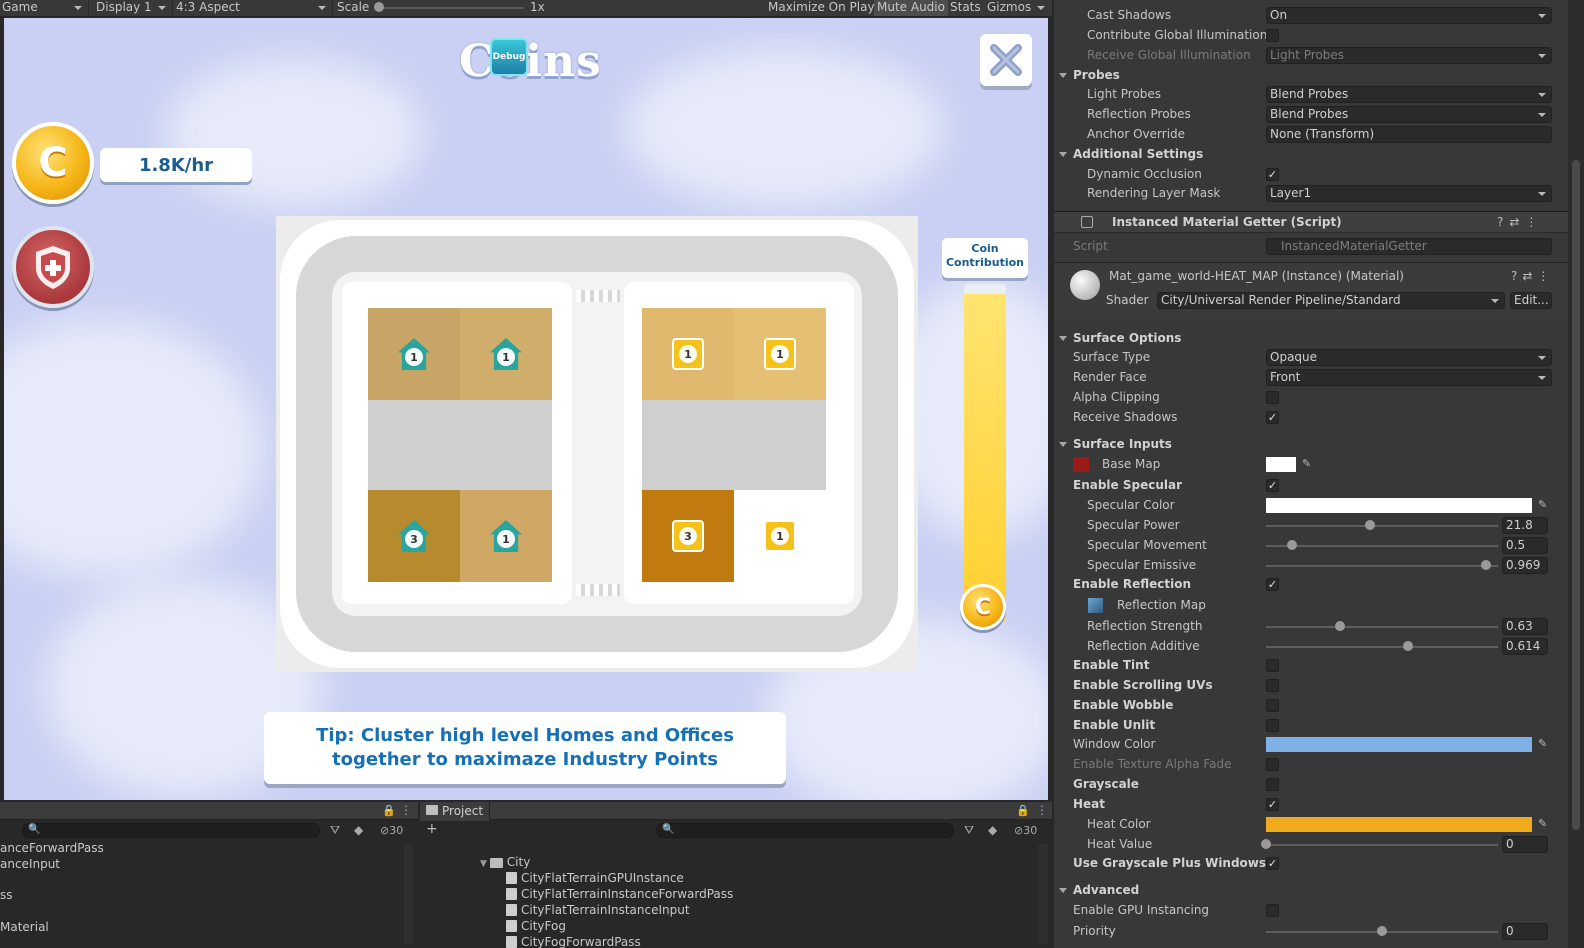  I want to click on material-menu-icons: ?⇄⋮, so click(1532, 276).